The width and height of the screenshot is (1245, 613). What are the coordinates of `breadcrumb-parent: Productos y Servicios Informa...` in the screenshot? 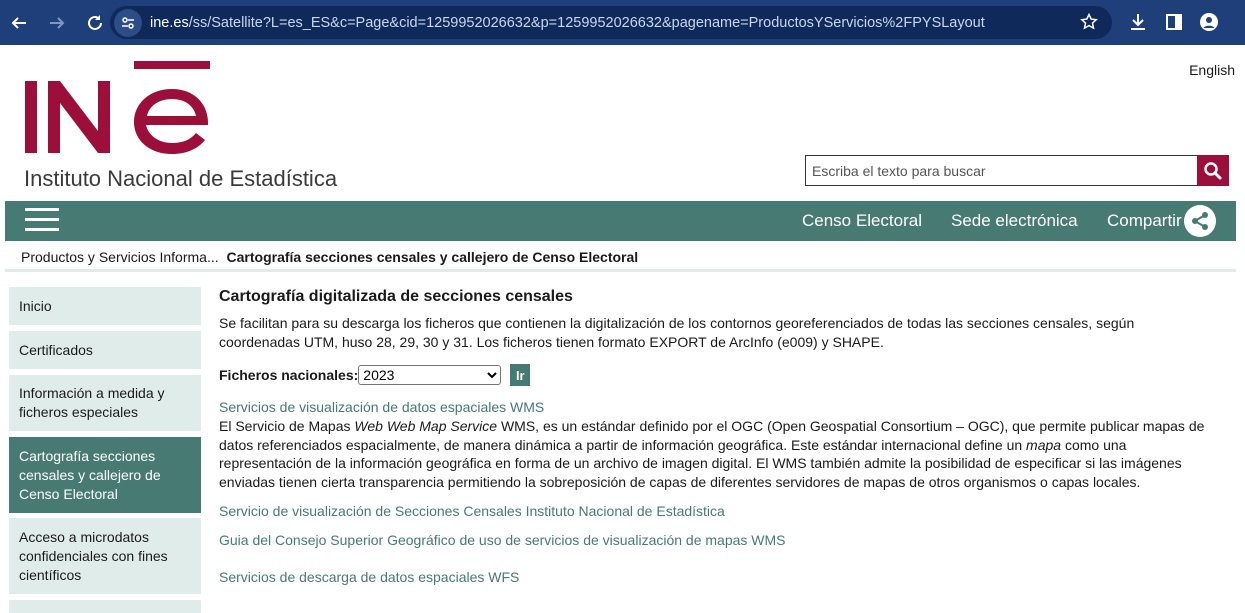 It's located at (120, 257).